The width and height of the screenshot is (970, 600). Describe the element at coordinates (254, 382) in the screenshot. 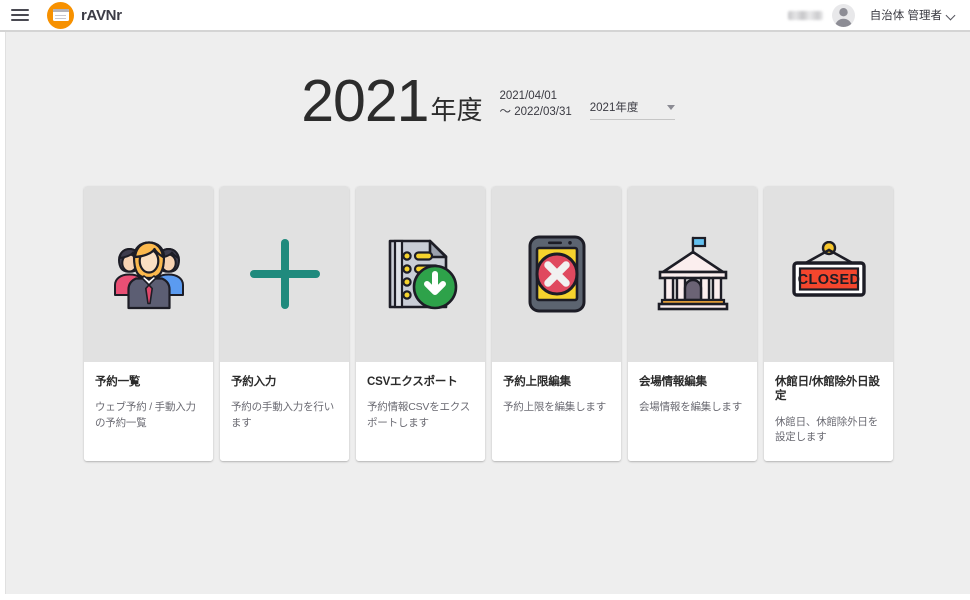

I see `card-title: 予約入力` at that location.